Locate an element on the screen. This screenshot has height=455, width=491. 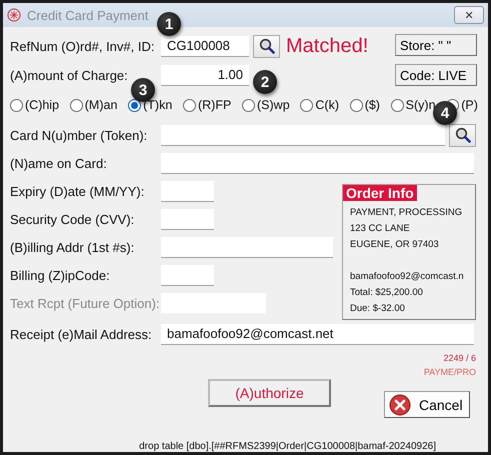
field-label: Receipt (e)Mail Address: is located at coordinates (81, 334).